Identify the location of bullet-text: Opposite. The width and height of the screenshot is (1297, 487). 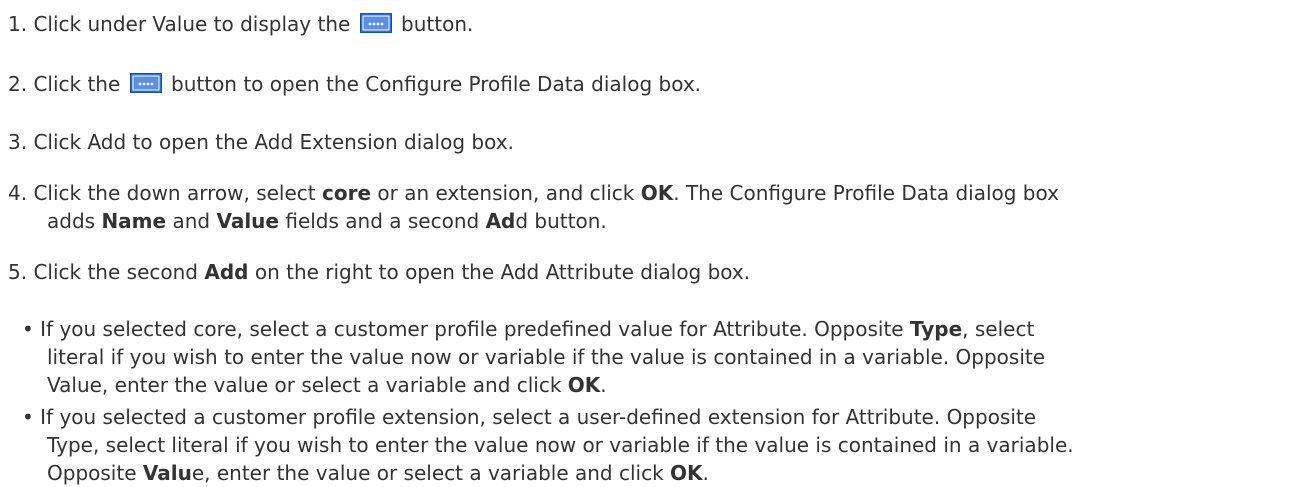
(92, 473).